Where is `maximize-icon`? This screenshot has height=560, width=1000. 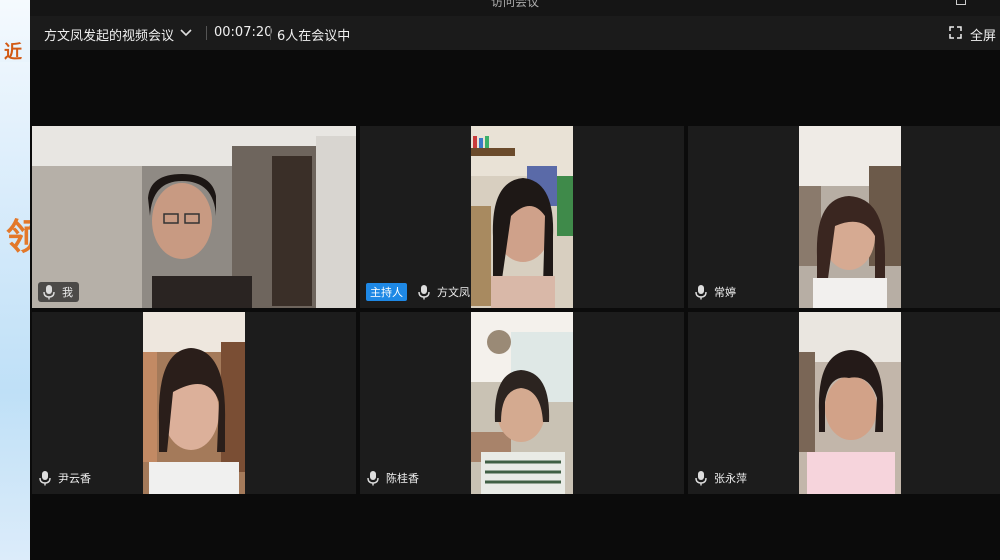 maximize-icon is located at coordinates (961, 2).